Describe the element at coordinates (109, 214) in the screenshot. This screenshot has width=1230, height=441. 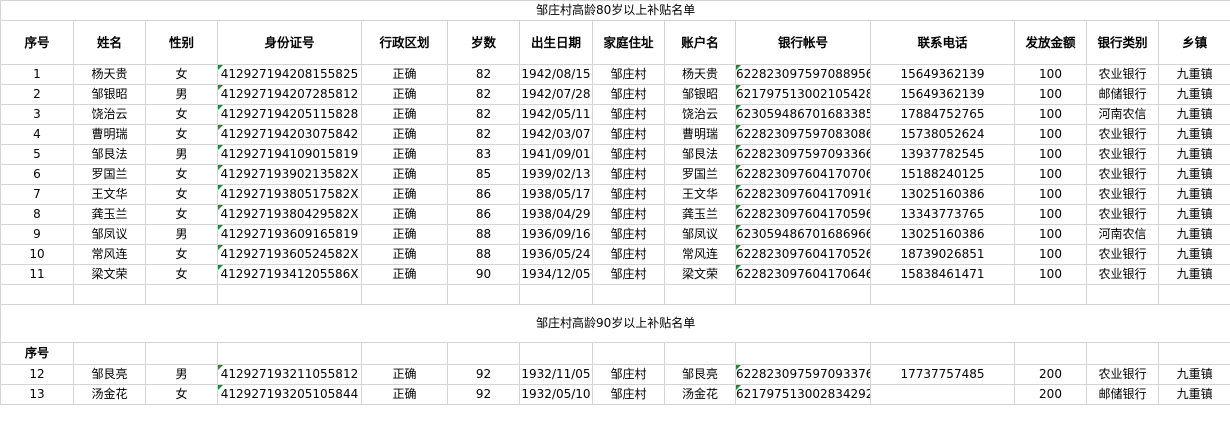
I see `cell-name: 龚玉兰` at that location.